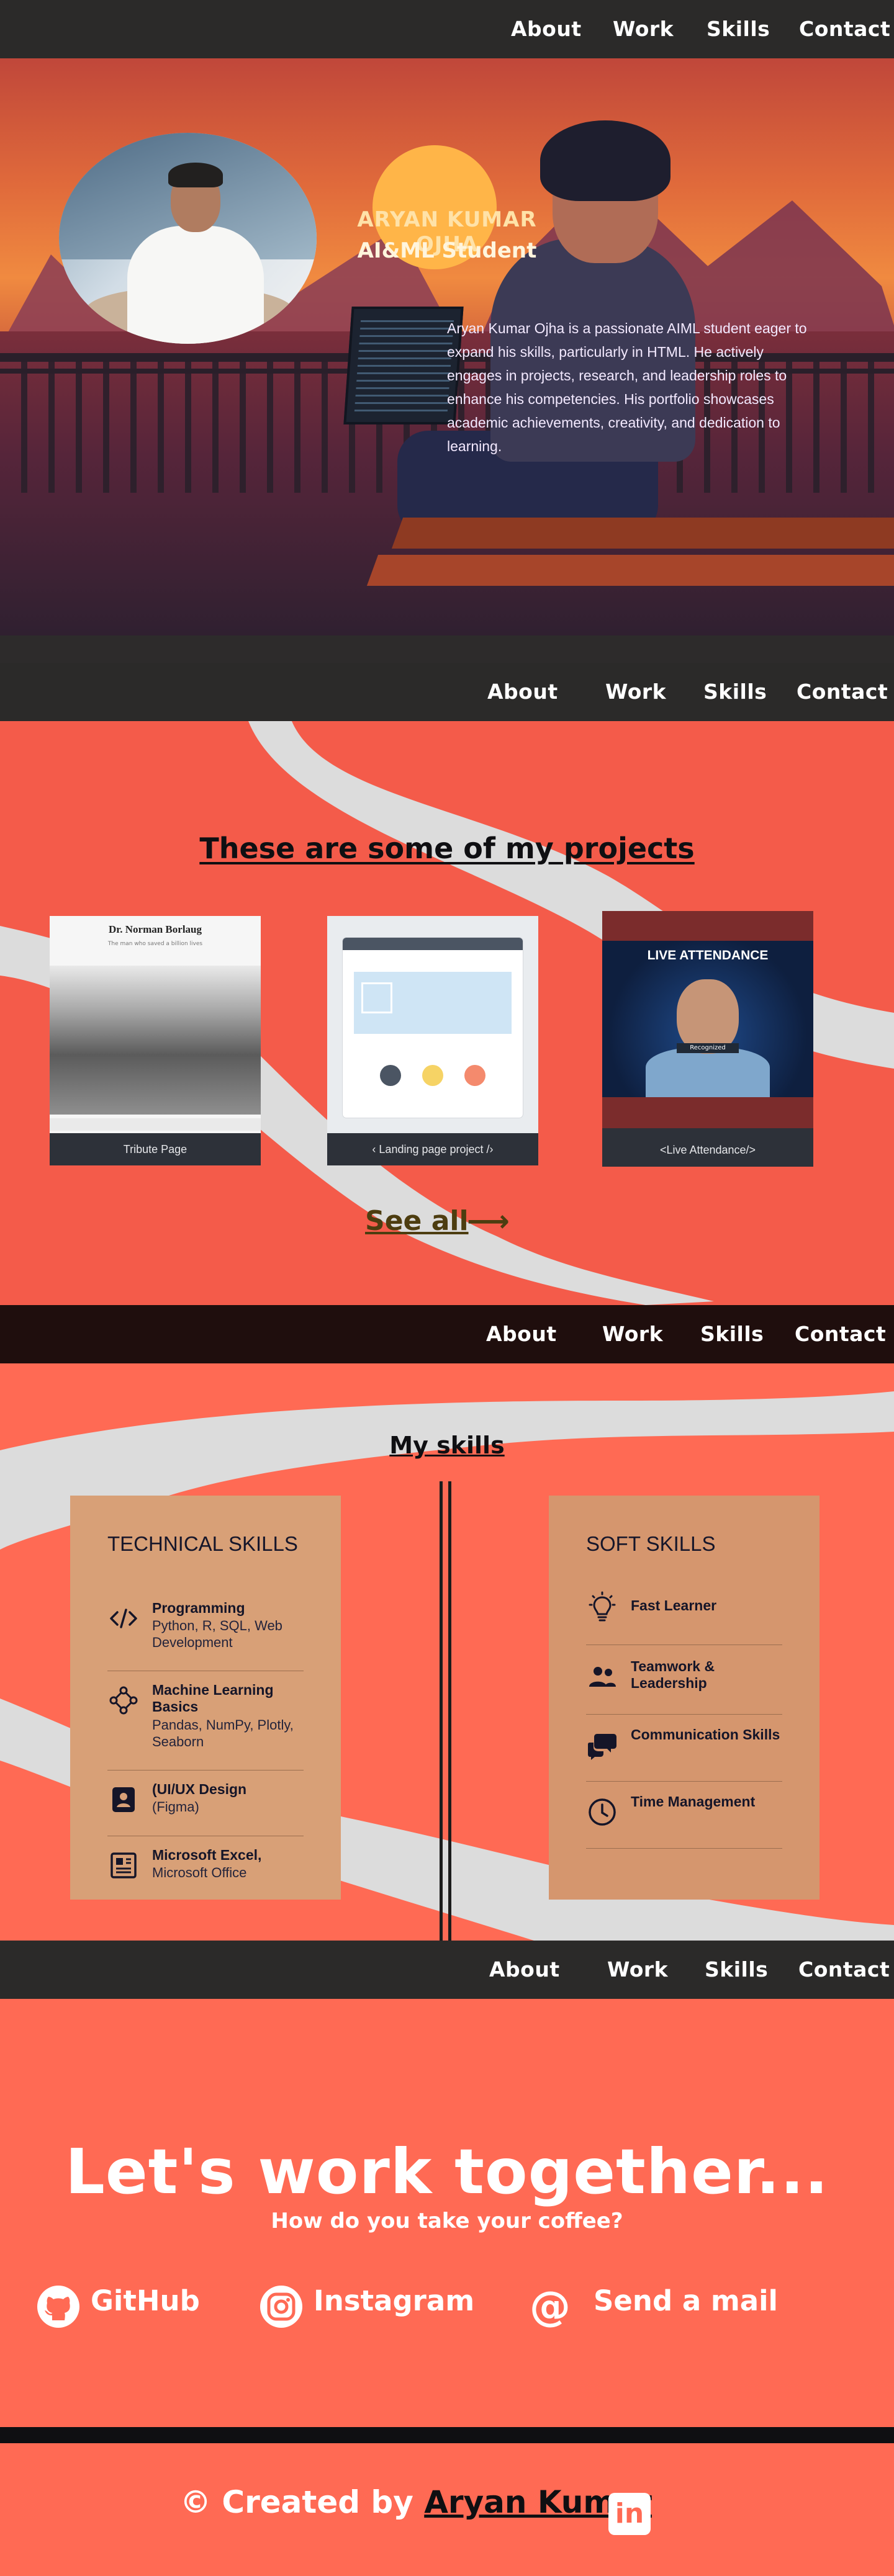 This screenshot has width=894, height=2576. Describe the element at coordinates (433, 1149) in the screenshot. I see `project-caption: ‹ Landing page project /›` at that location.